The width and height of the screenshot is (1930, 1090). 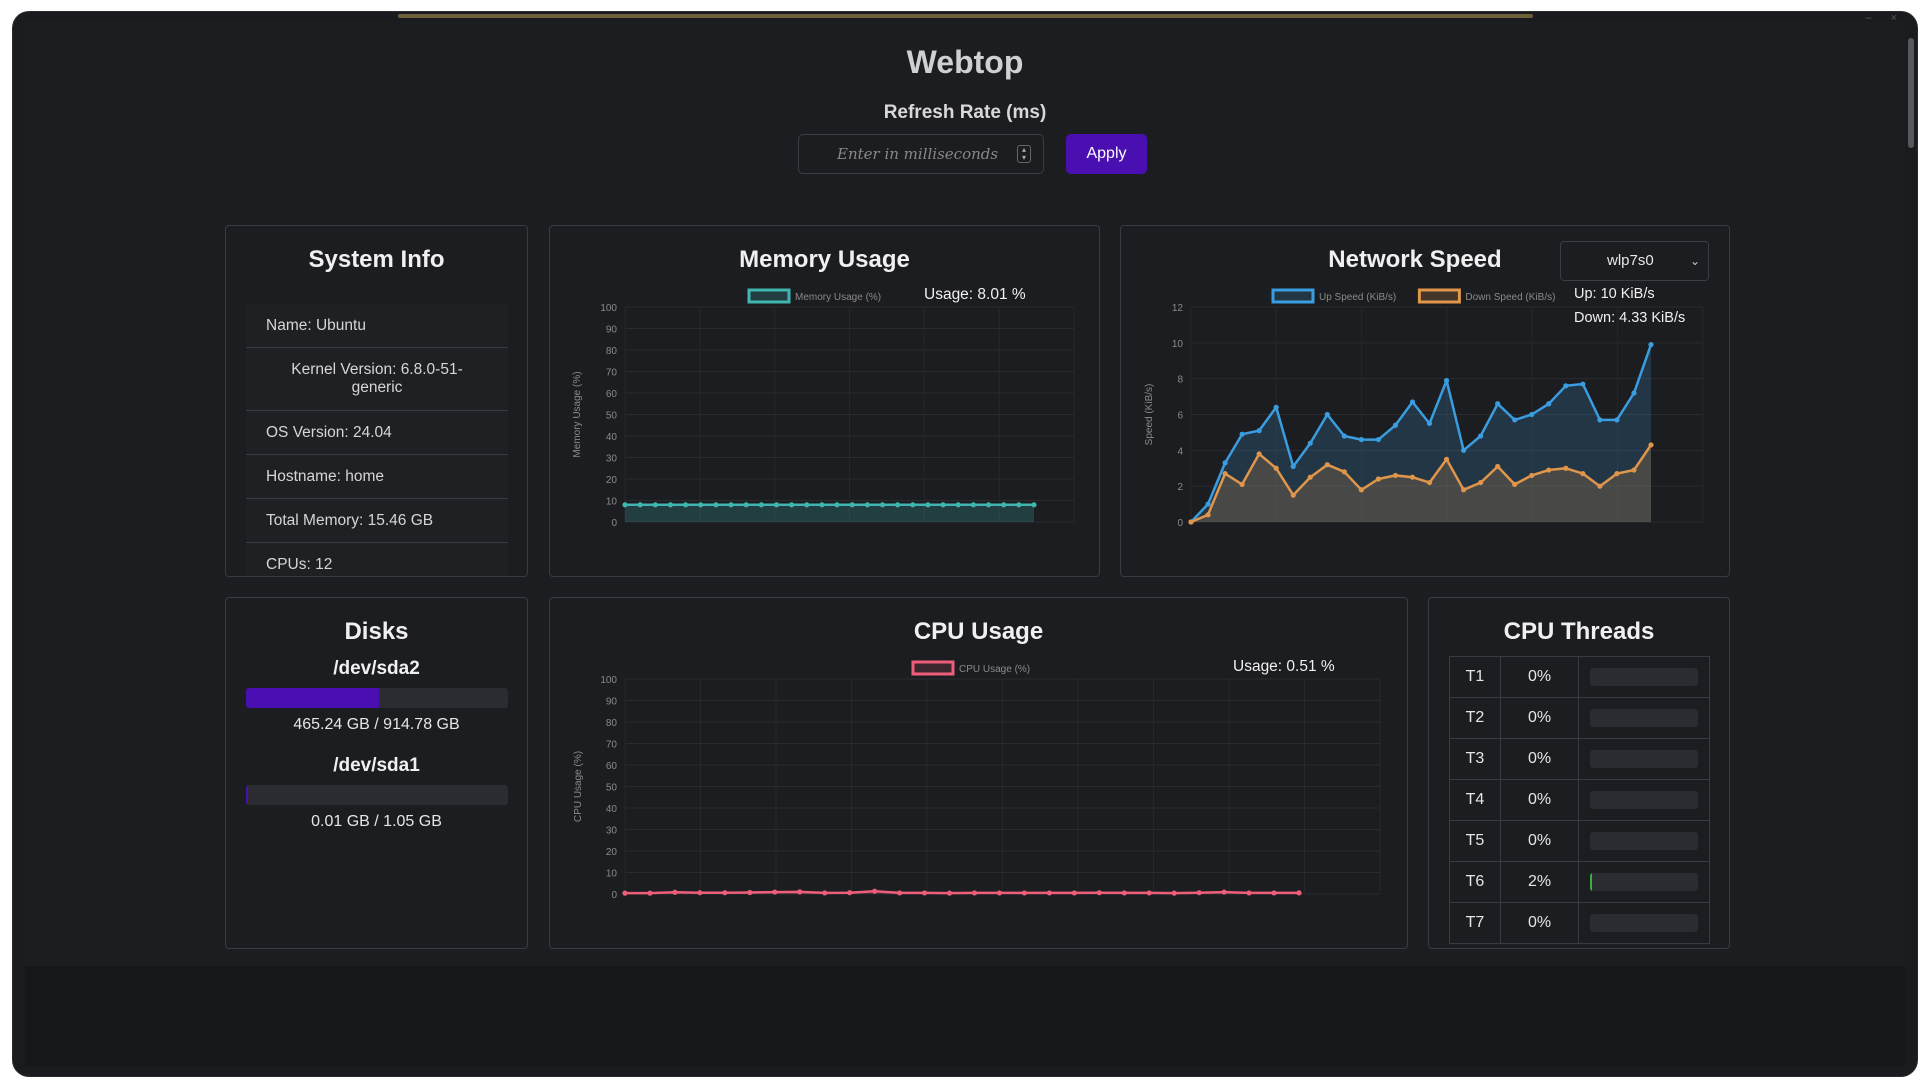 What do you see at coordinates (965, 16) in the screenshot?
I see `window-top-accent` at bounding box center [965, 16].